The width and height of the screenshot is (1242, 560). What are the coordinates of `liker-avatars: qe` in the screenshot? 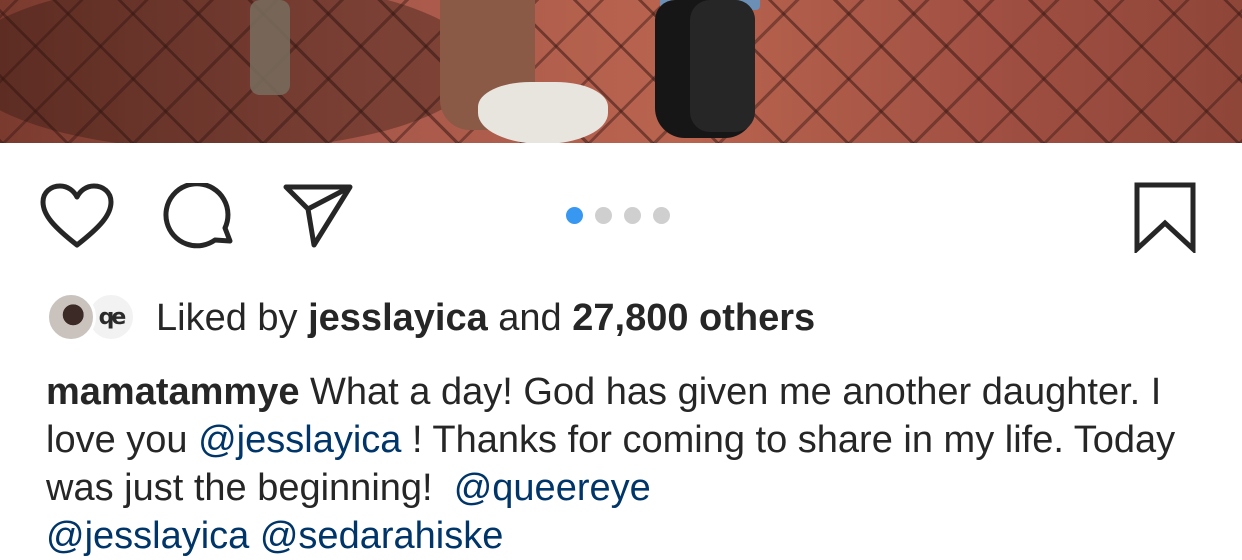 It's located at (94, 318).